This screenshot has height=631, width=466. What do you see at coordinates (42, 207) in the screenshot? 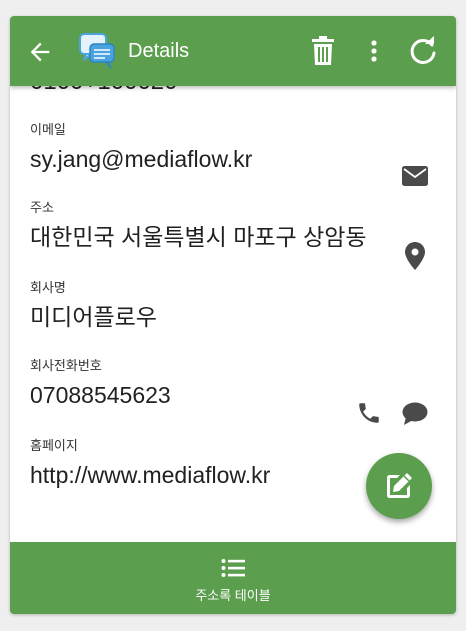
I see `address-label: 주소` at bounding box center [42, 207].